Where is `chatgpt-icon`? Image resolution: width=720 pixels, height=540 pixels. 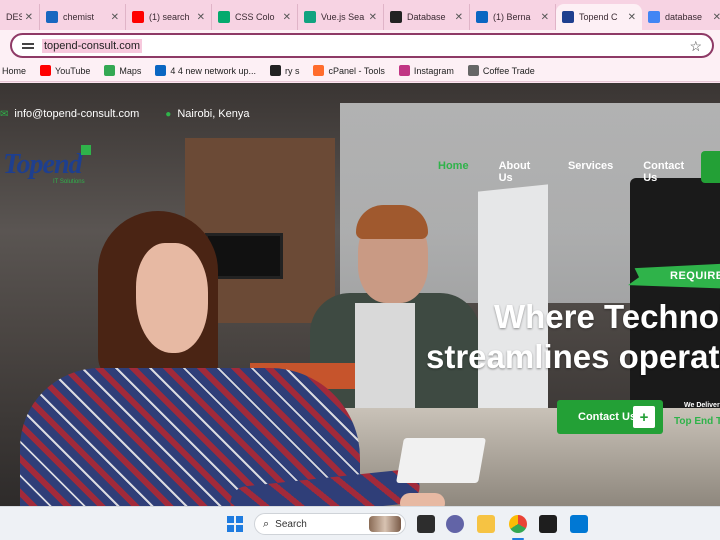 chatgpt-icon is located at coordinates (310, 17).